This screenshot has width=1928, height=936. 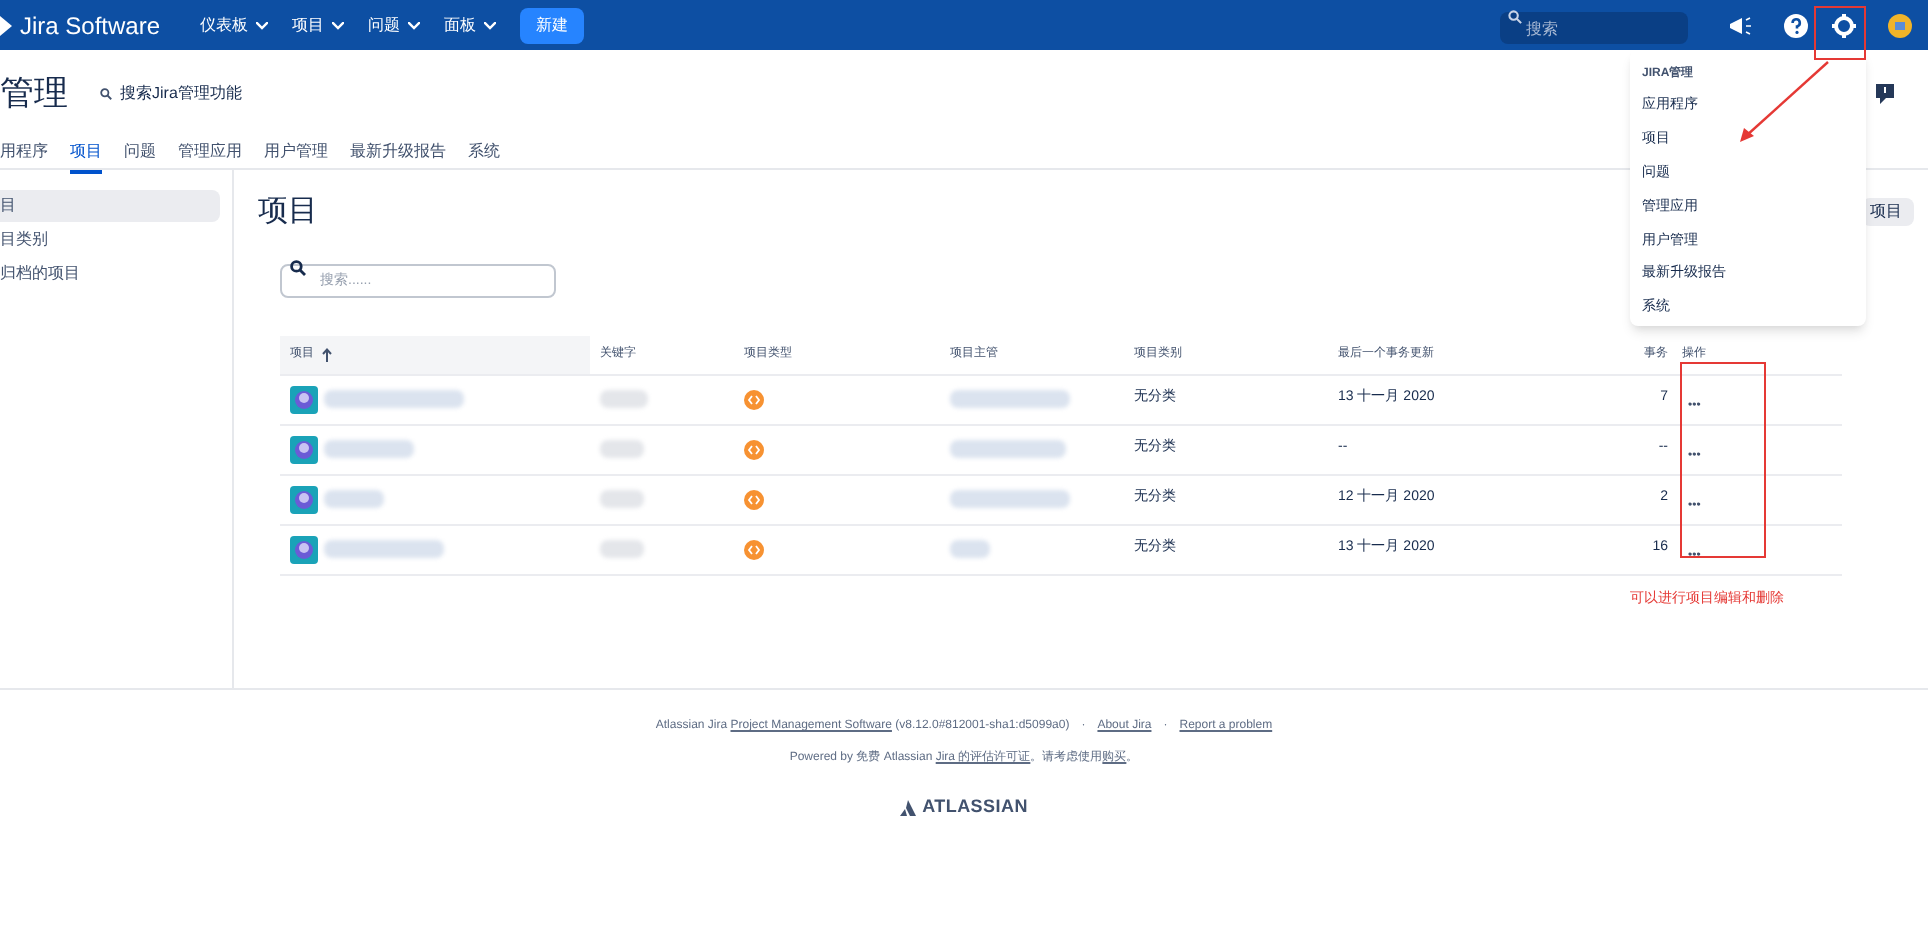 What do you see at coordinates (1844, 25) in the screenshot?
I see `settings-icon` at bounding box center [1844, 25].